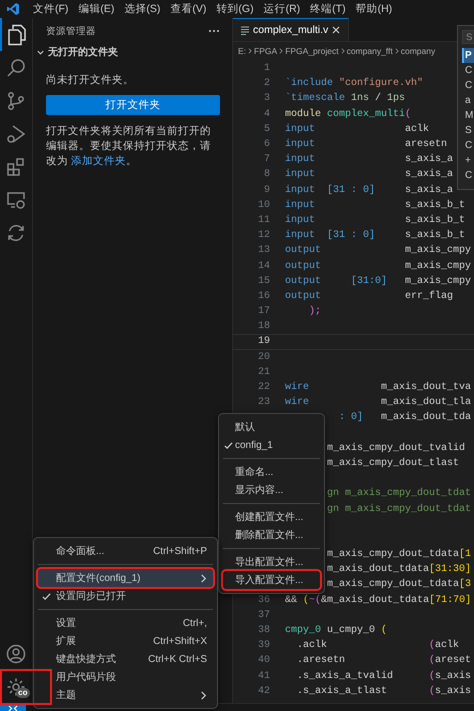 This screenshot has width=474, height=711. What do you see at coordinates (142, 9) in the screenshot?
I see `menu-bar-item: 选择(S)` at bounding box center [142, 9].